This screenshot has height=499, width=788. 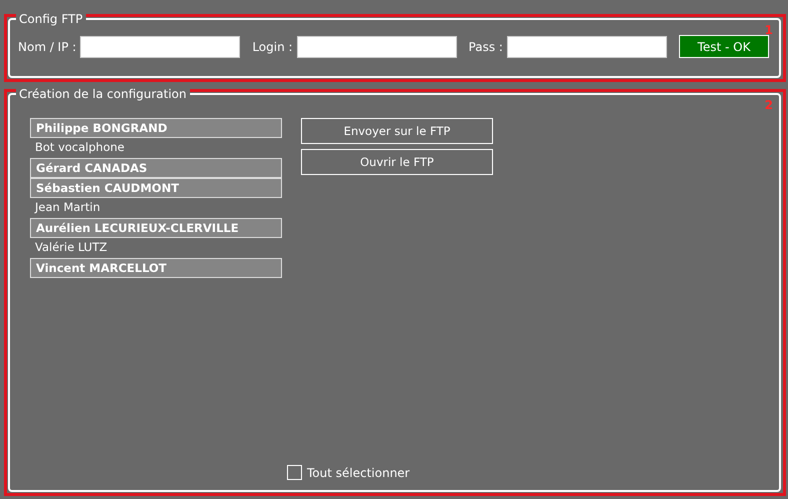 I want to click on checkbox, so click(x=294, y=472).